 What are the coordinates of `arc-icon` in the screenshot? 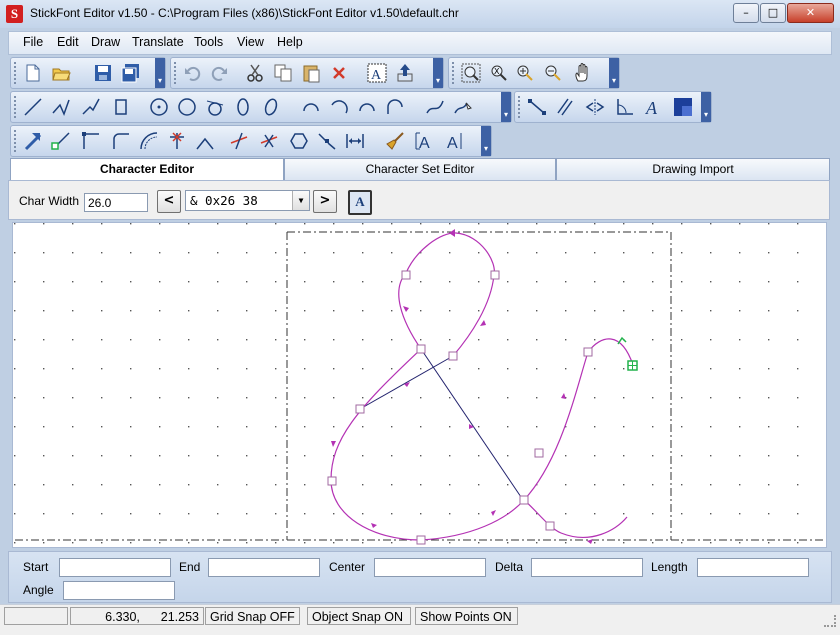 It's located at (311, 107).